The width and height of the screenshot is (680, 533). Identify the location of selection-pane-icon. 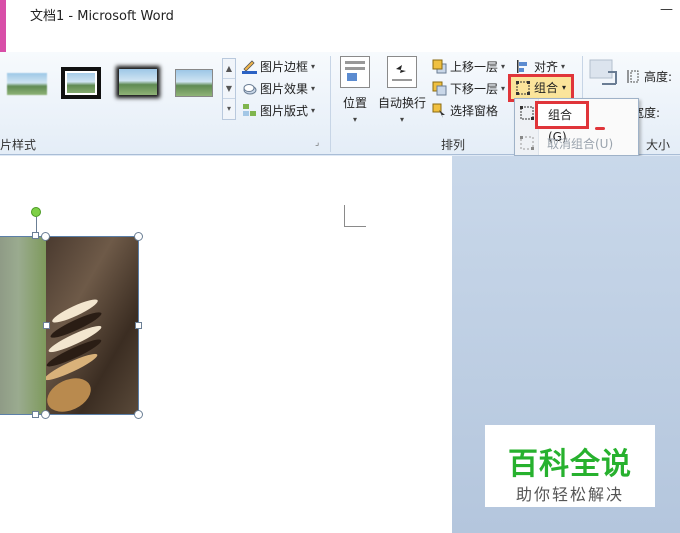
(439, 110).